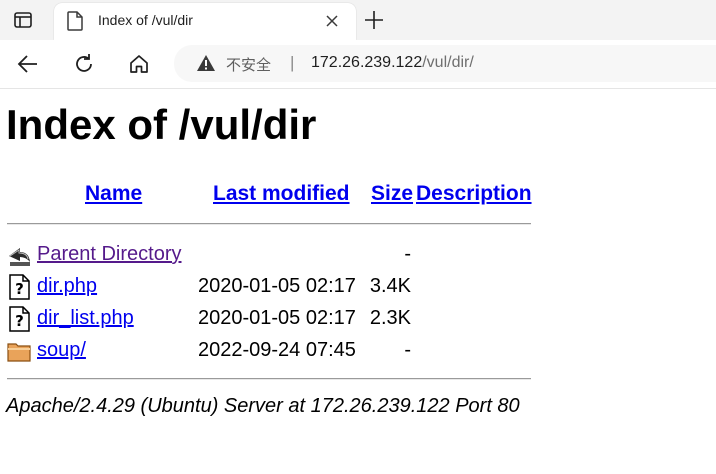  What do you see at coordinates (75, 21) in the screenshot?
I see `page-icon` at bounding box center [75, 21].